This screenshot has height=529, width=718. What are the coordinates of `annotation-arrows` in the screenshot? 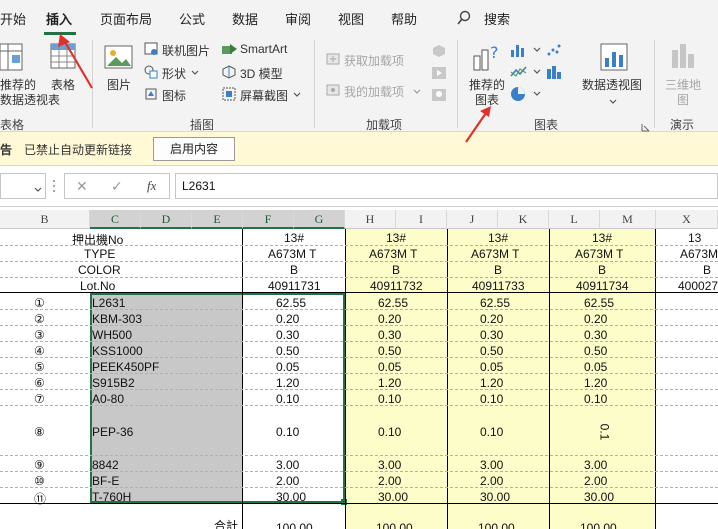 It's located at (274, 88).